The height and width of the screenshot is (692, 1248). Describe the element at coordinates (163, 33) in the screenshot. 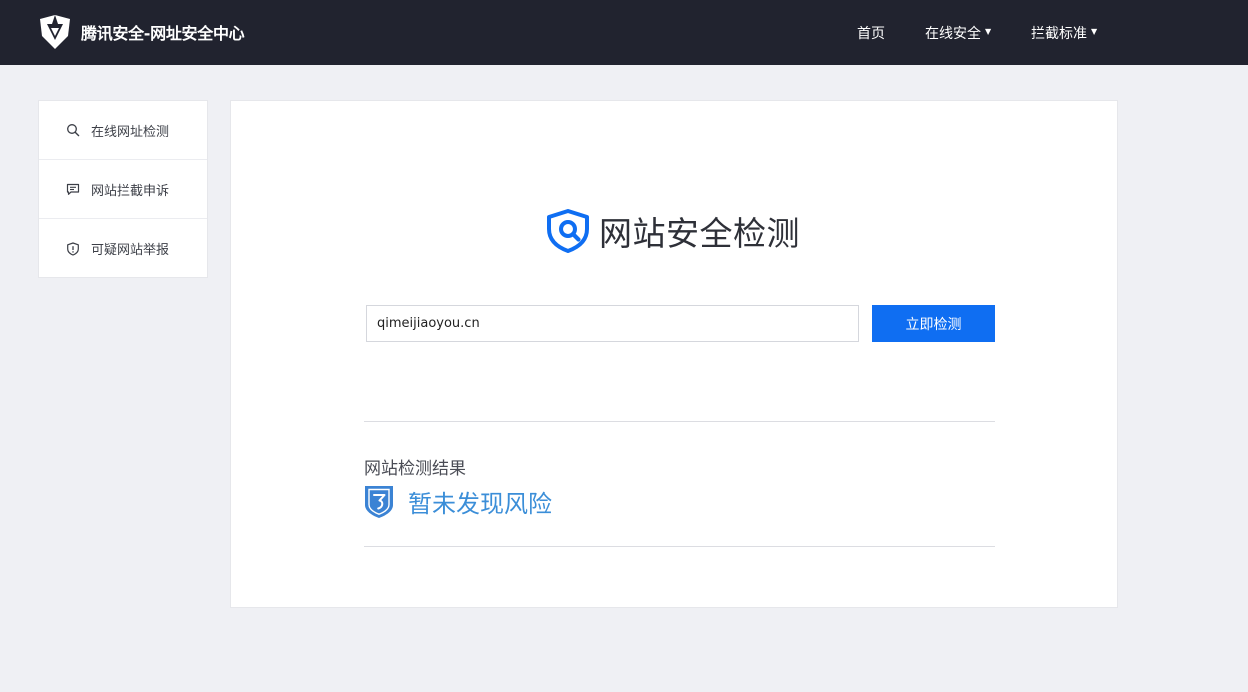

I see `brand-title: 腾讯安全-网址安全中心` at that location.